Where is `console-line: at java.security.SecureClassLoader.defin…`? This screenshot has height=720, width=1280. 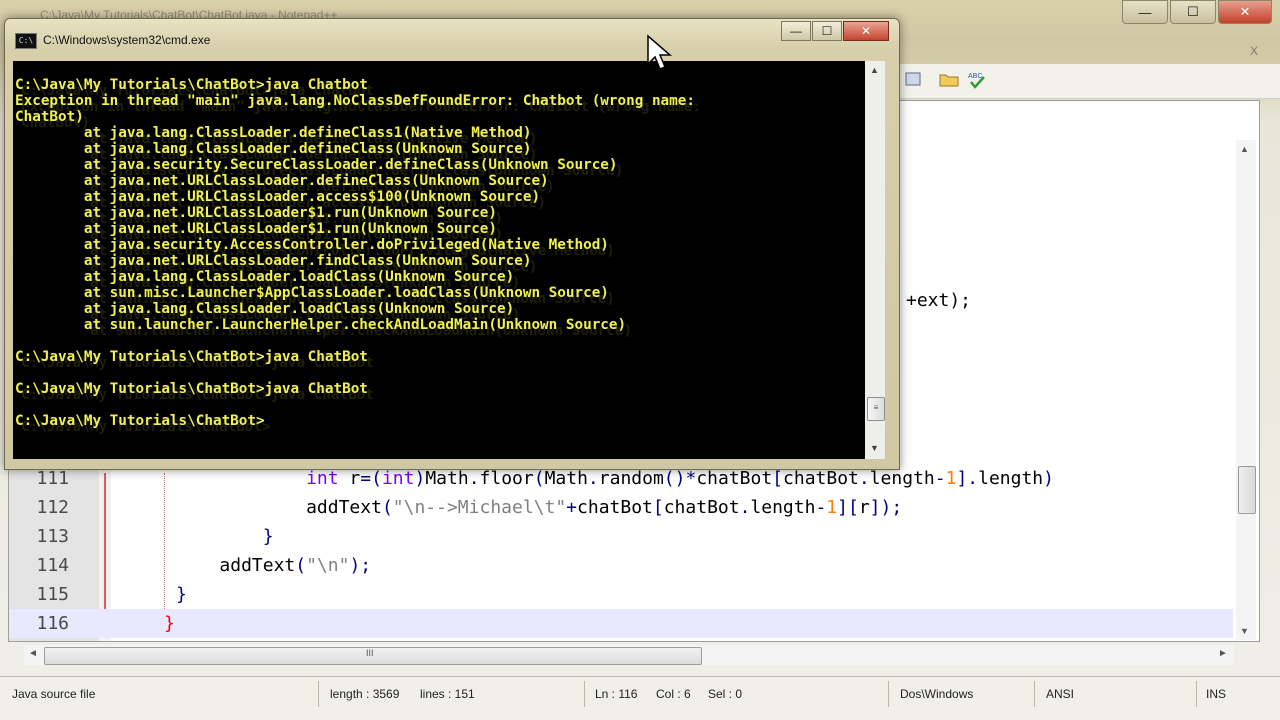 console-line: at java.security.SecureClassLoader.defin… is located at coordinates (316, 165).